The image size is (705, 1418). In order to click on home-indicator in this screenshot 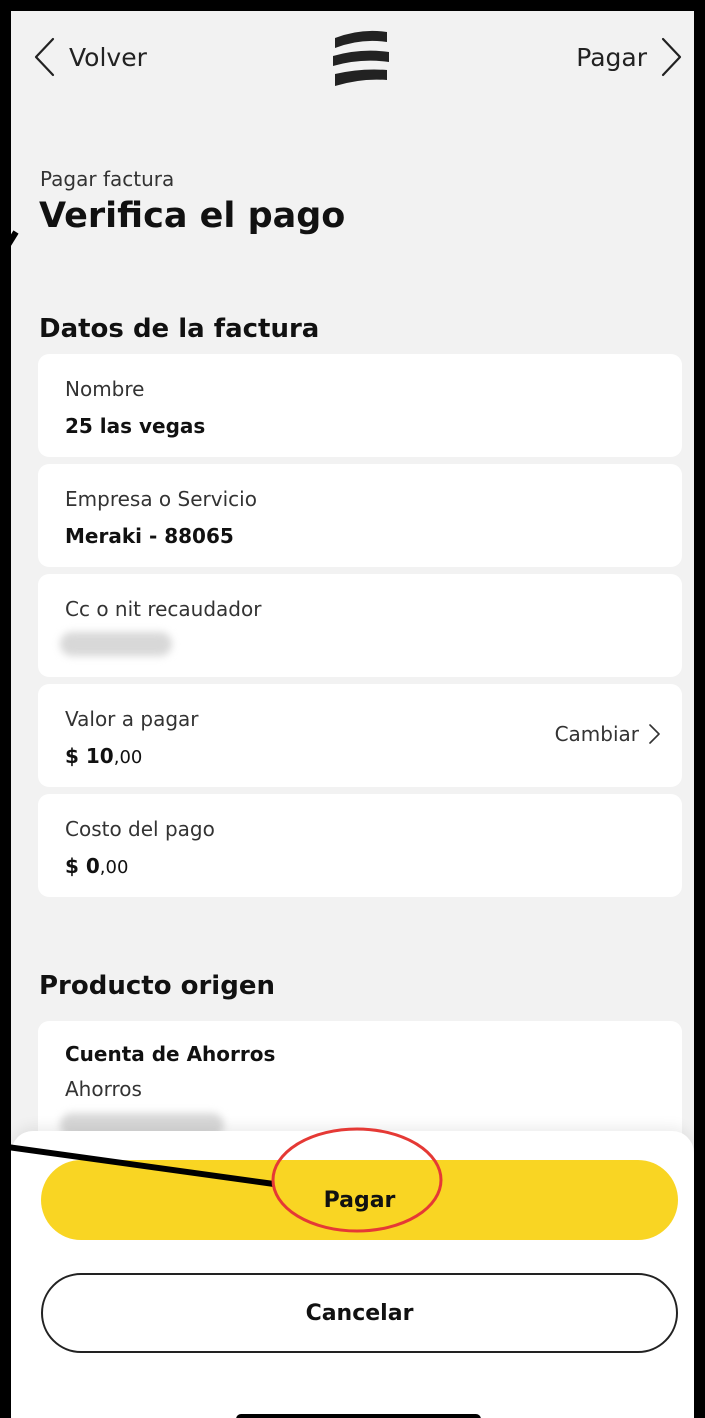, I will do `click(358, 1416)`.